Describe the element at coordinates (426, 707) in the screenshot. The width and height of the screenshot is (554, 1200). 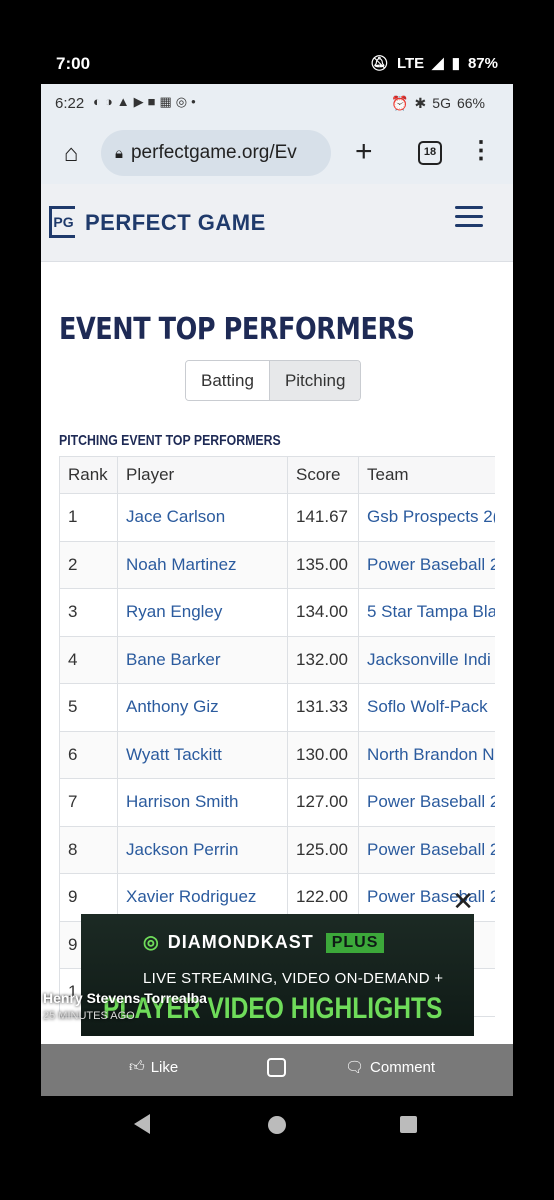
I see `team-link: Soflo Wolf-Pack` at that location.